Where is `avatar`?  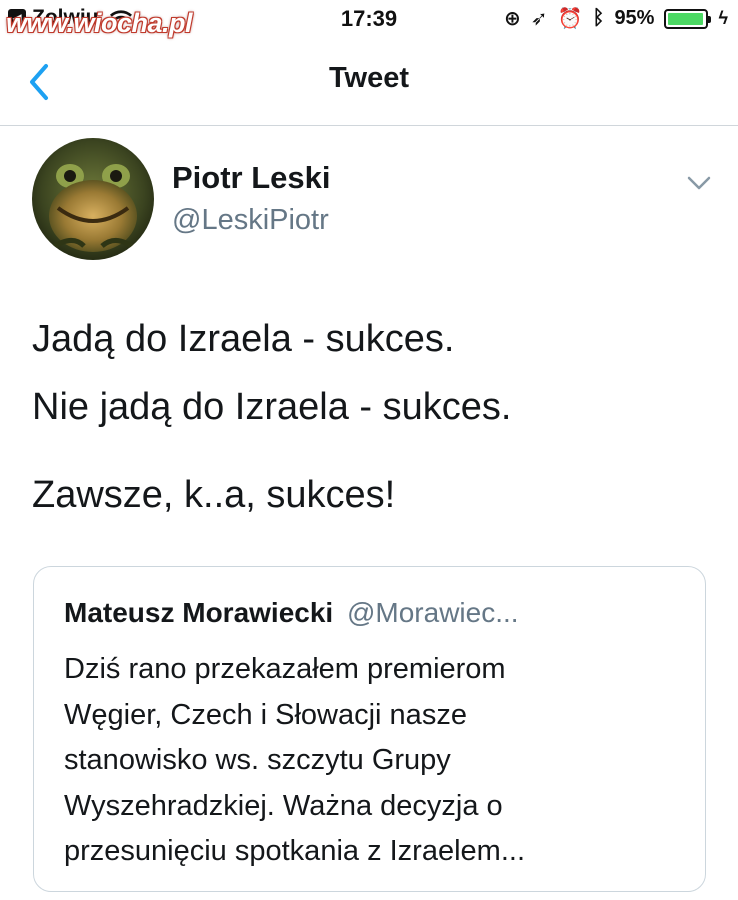
avatar is located at coordinates (93, 199).